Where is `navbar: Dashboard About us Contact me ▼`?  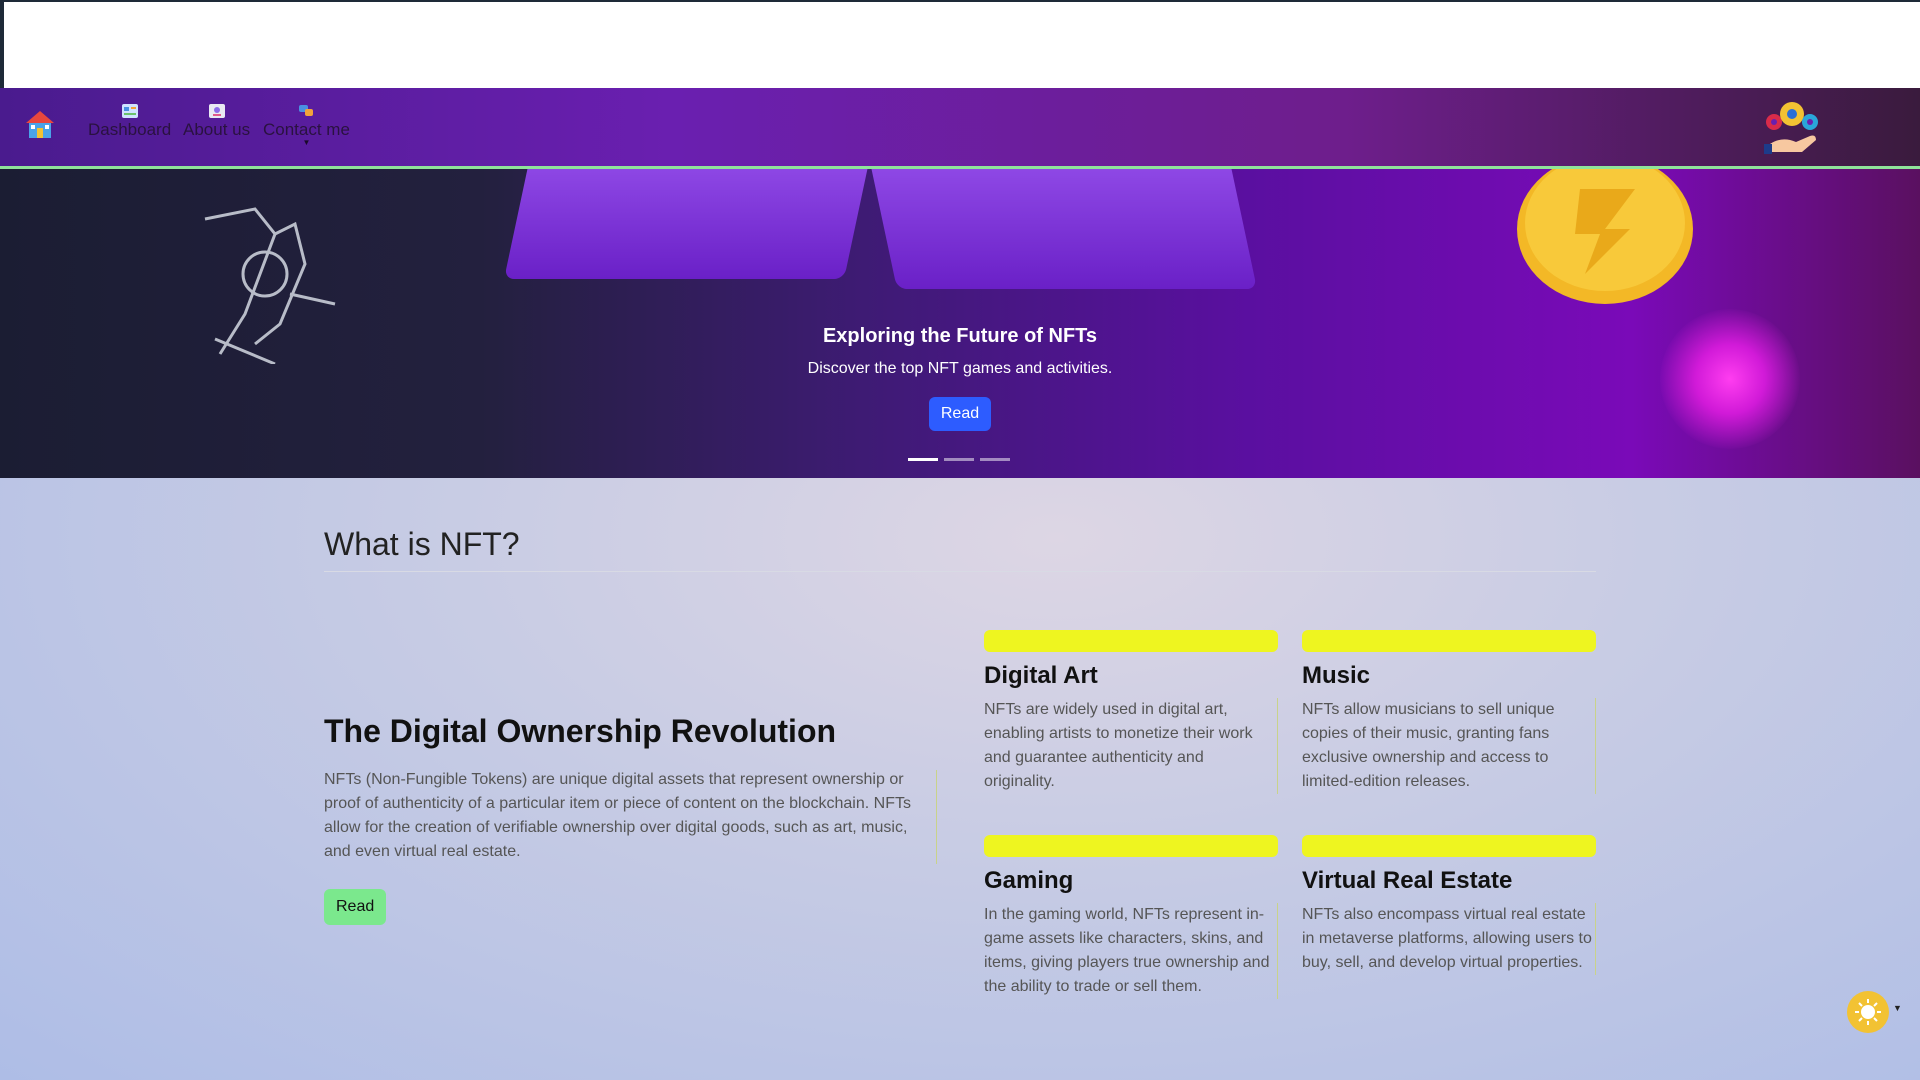
navbar: Dashboard About us Contact me ▼ is located at coordinates (960, 128).